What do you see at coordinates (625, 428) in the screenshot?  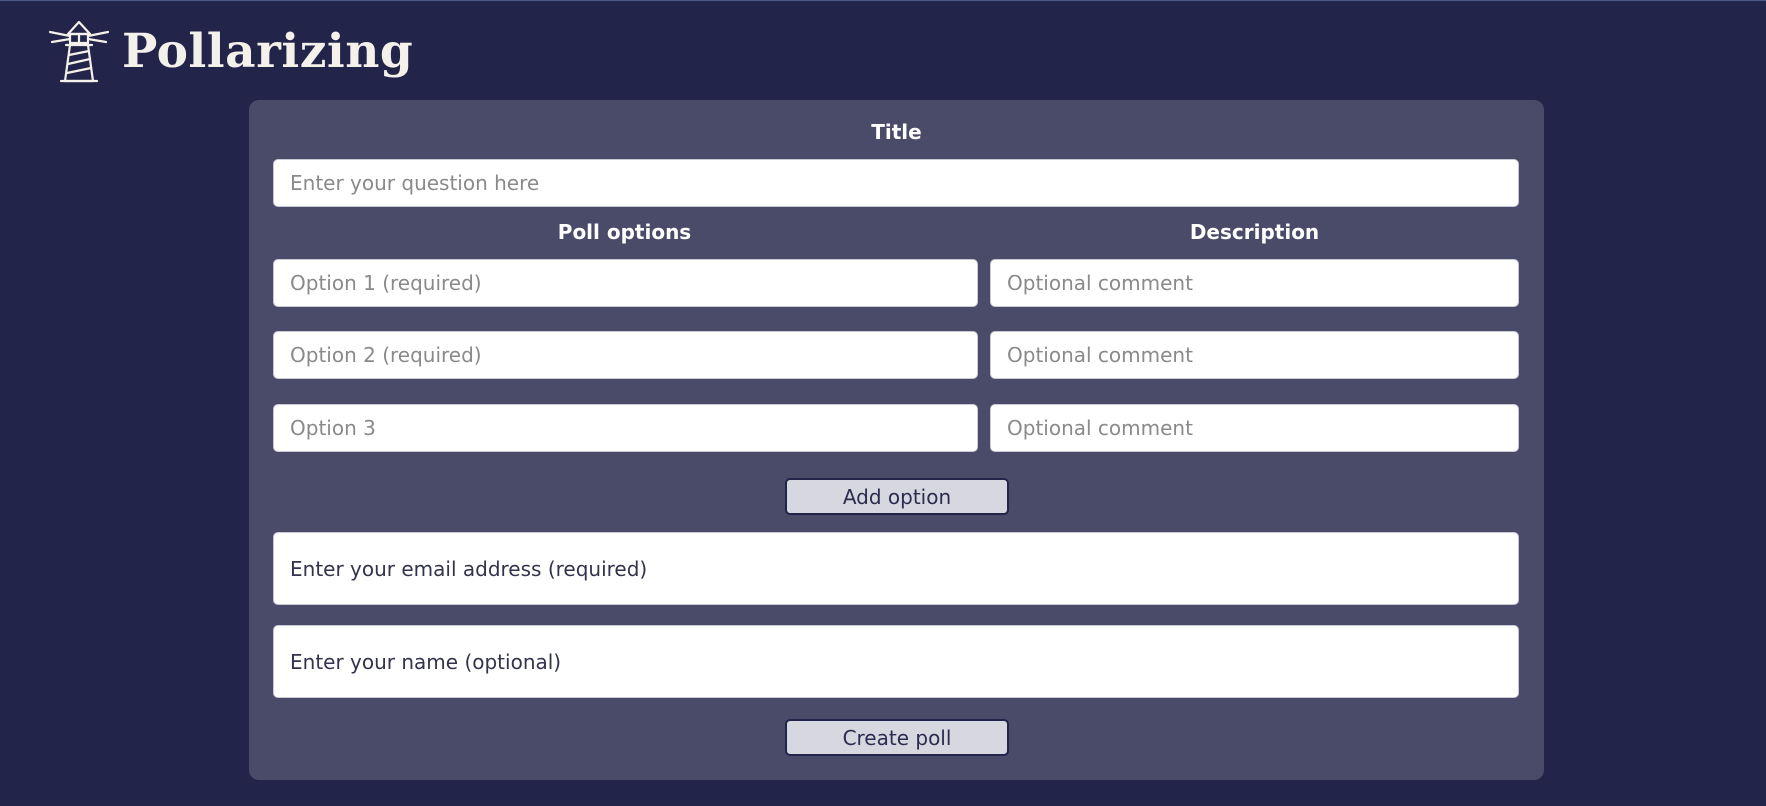 I see `option-3-input` at bounding box center [625, 428].